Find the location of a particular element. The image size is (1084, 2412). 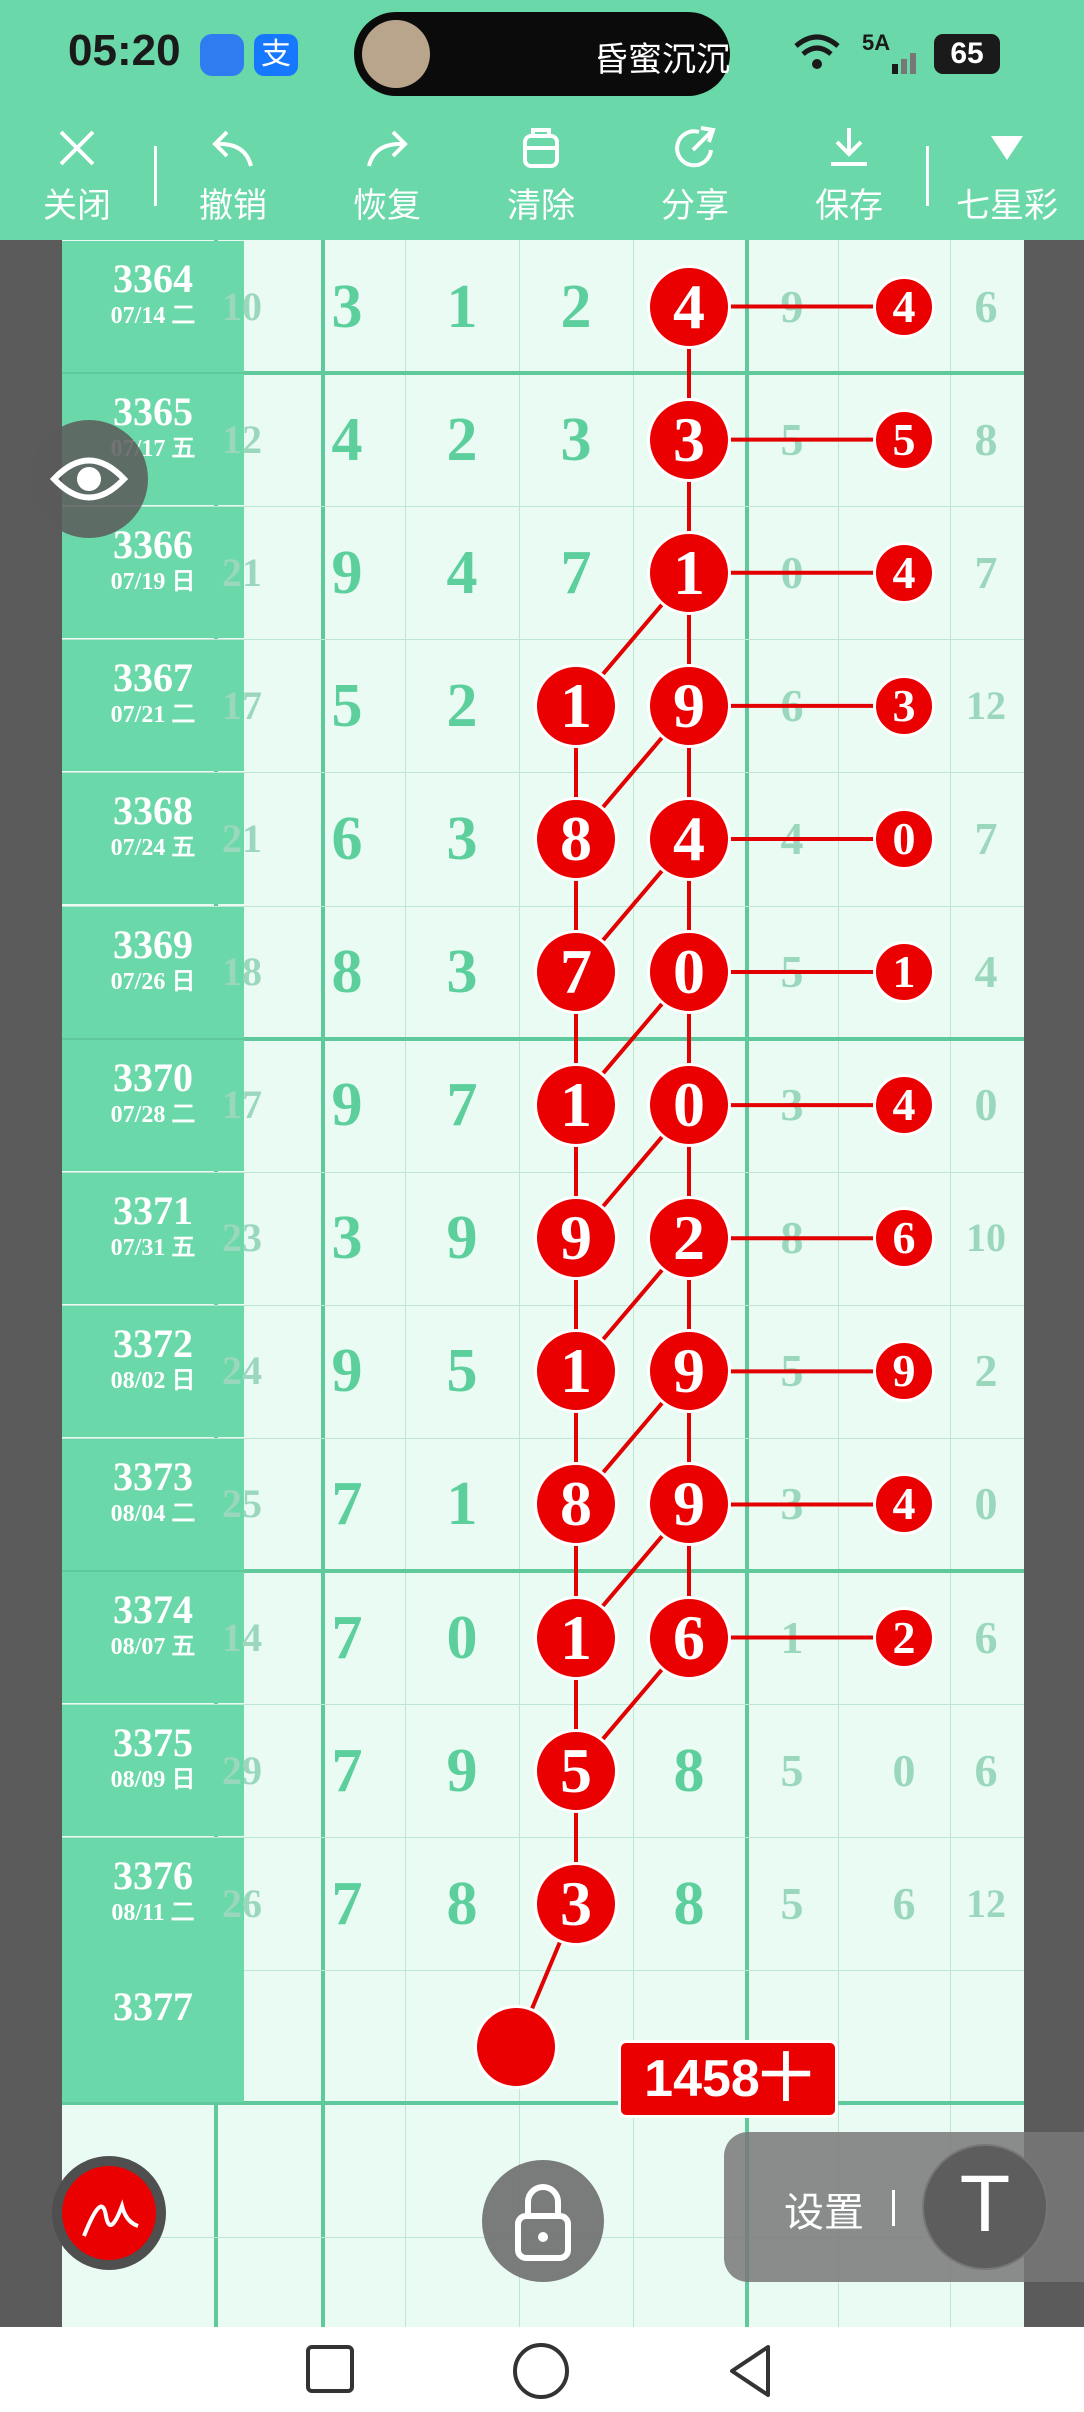

eye-toggle-button is located at coordinates (89, 479).